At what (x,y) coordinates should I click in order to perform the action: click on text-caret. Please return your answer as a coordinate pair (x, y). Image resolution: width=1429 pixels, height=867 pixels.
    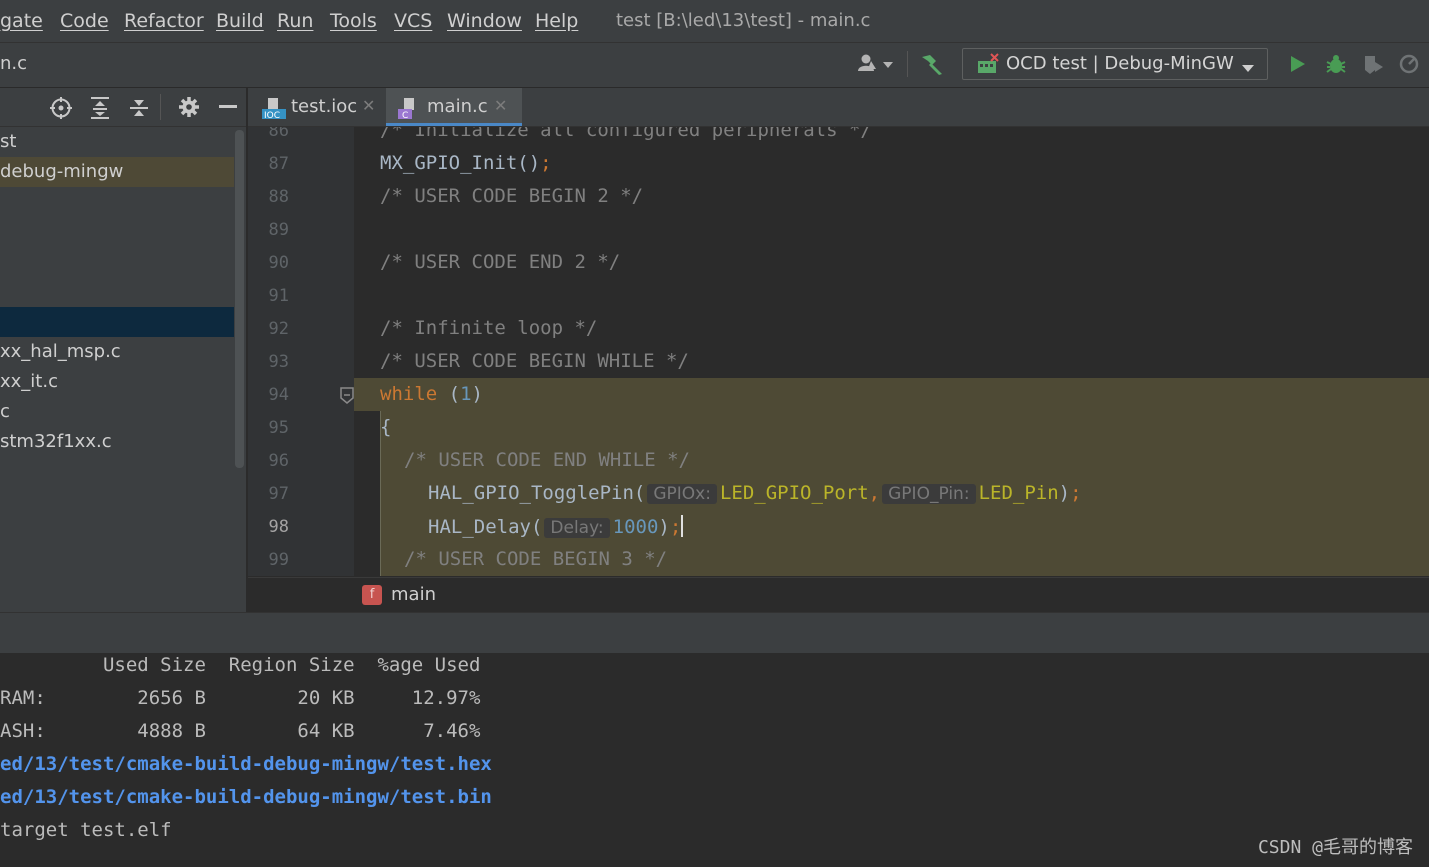
    Looking at the image, I should click on (682, 526).